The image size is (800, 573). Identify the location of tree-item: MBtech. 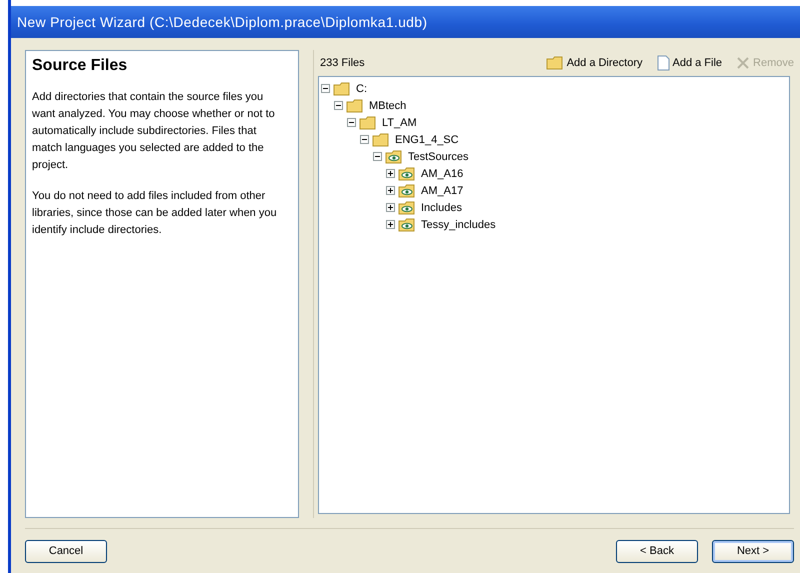
(387, 106).